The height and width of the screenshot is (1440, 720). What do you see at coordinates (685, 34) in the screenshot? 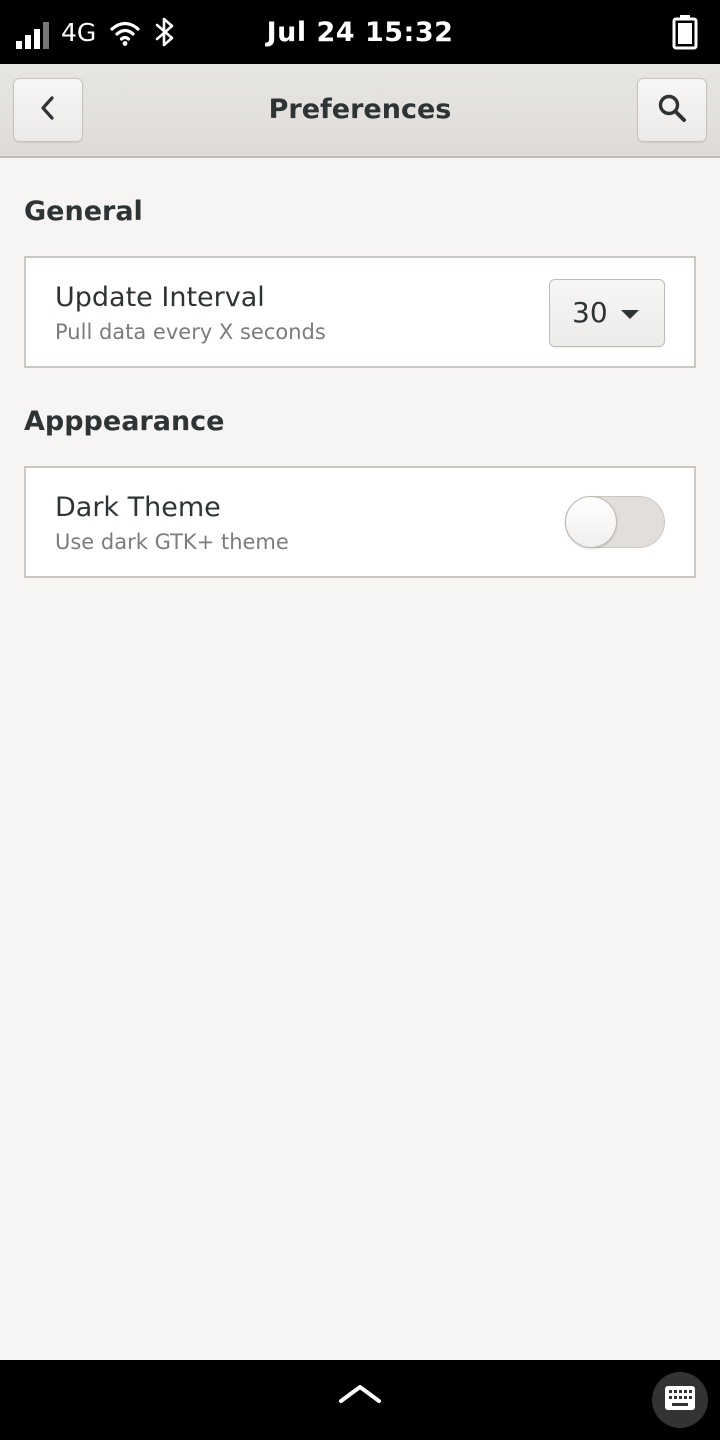
I see `battery-icon` at bounding box center [685, 34].